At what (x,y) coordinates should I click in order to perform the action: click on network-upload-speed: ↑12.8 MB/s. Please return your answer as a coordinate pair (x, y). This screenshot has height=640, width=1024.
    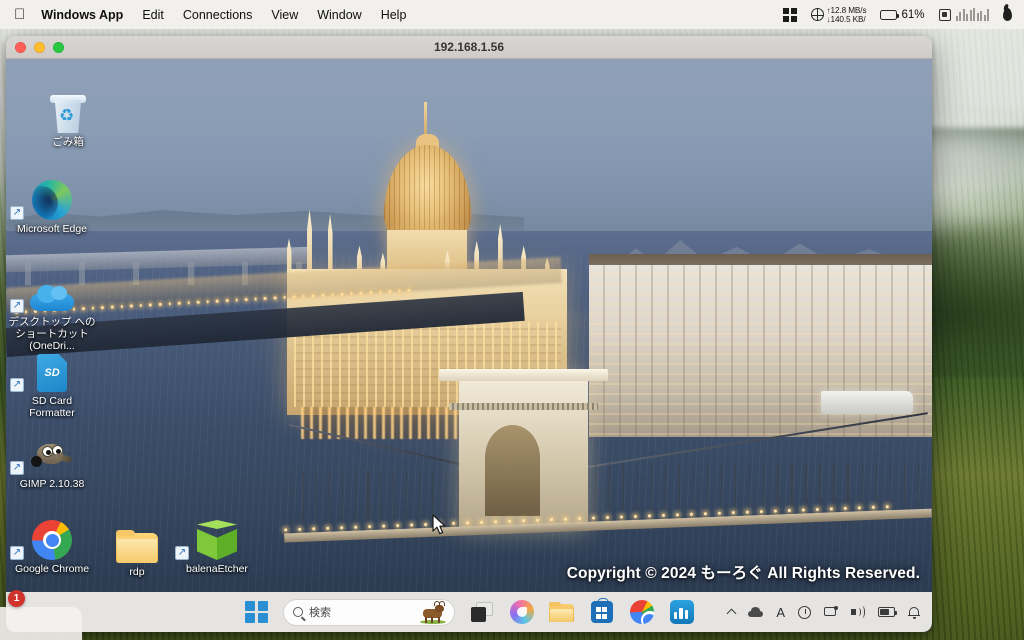
    Looking at the image, I should click on (846, 10).